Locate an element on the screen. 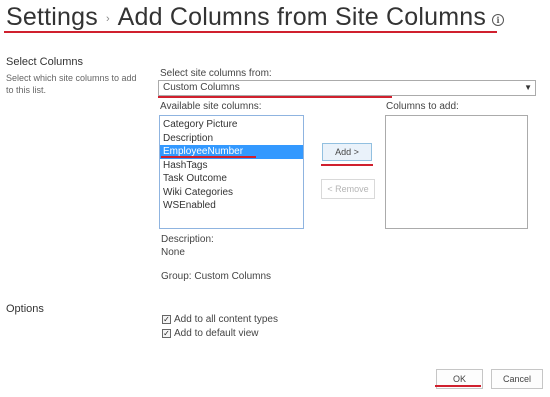  list-item: Task Outcome is located at coordinates (231, 179).